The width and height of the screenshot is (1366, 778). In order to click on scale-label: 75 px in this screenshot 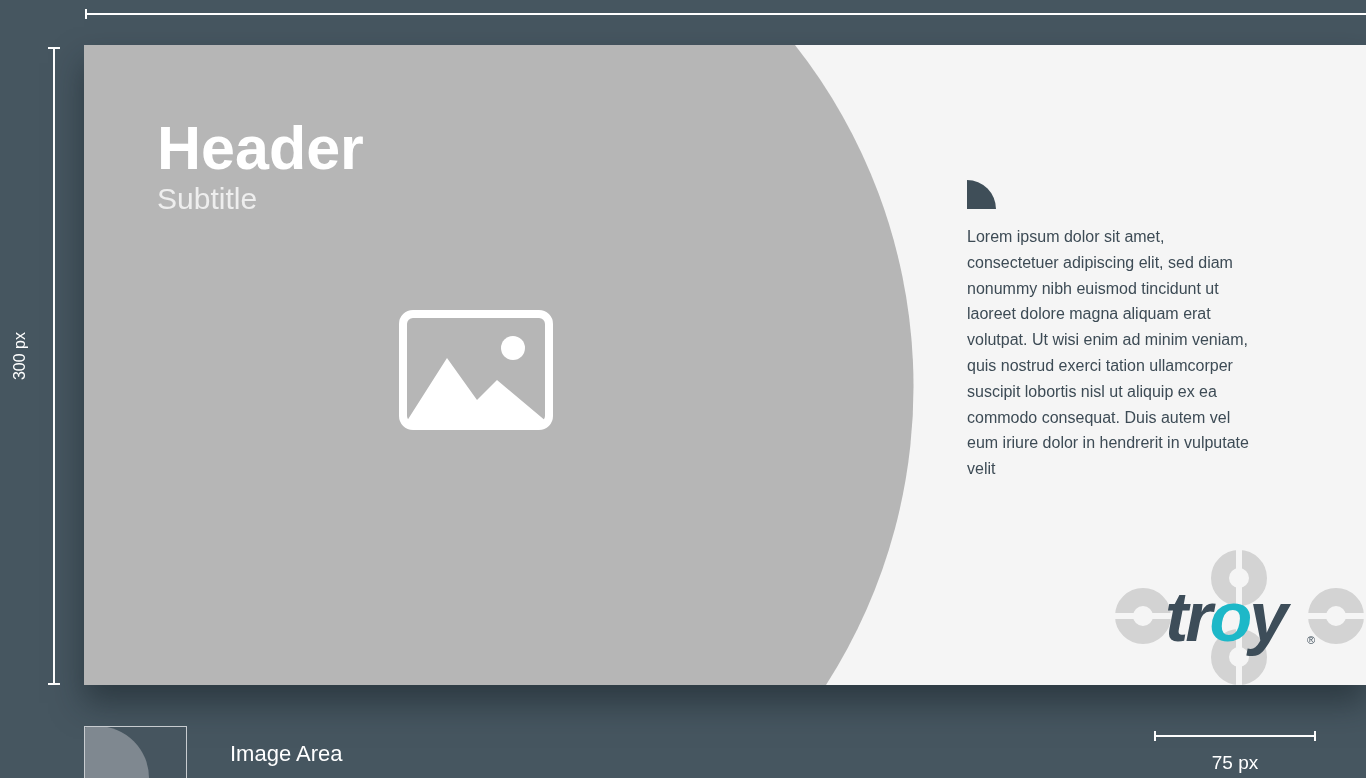, I will do `click(1235, 763)`.